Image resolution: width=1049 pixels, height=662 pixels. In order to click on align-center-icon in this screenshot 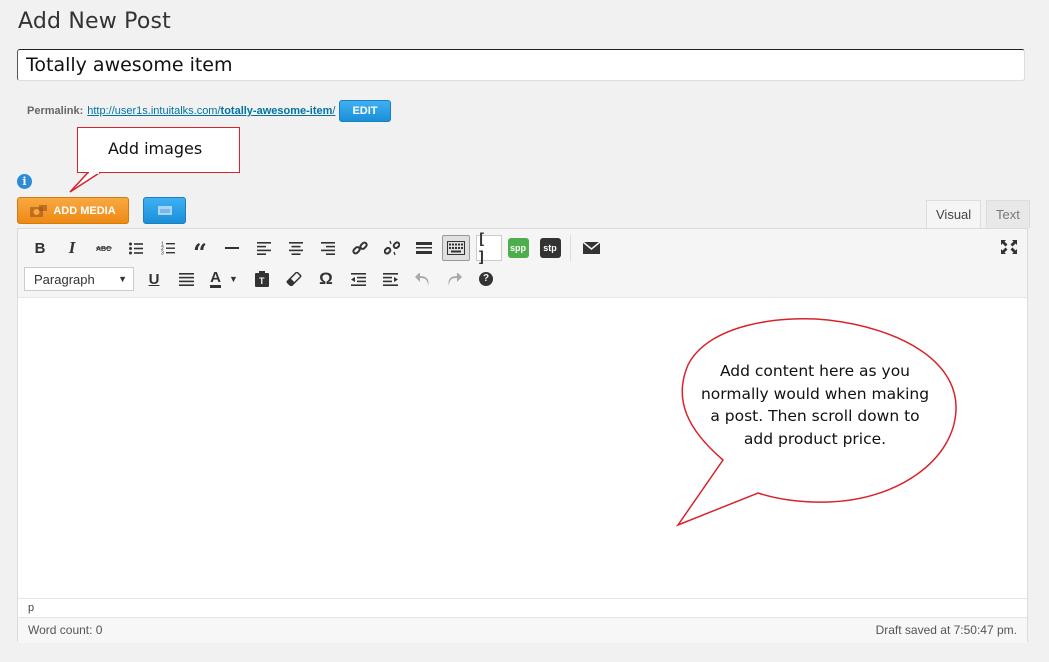, I will do `click(296, 248)`.